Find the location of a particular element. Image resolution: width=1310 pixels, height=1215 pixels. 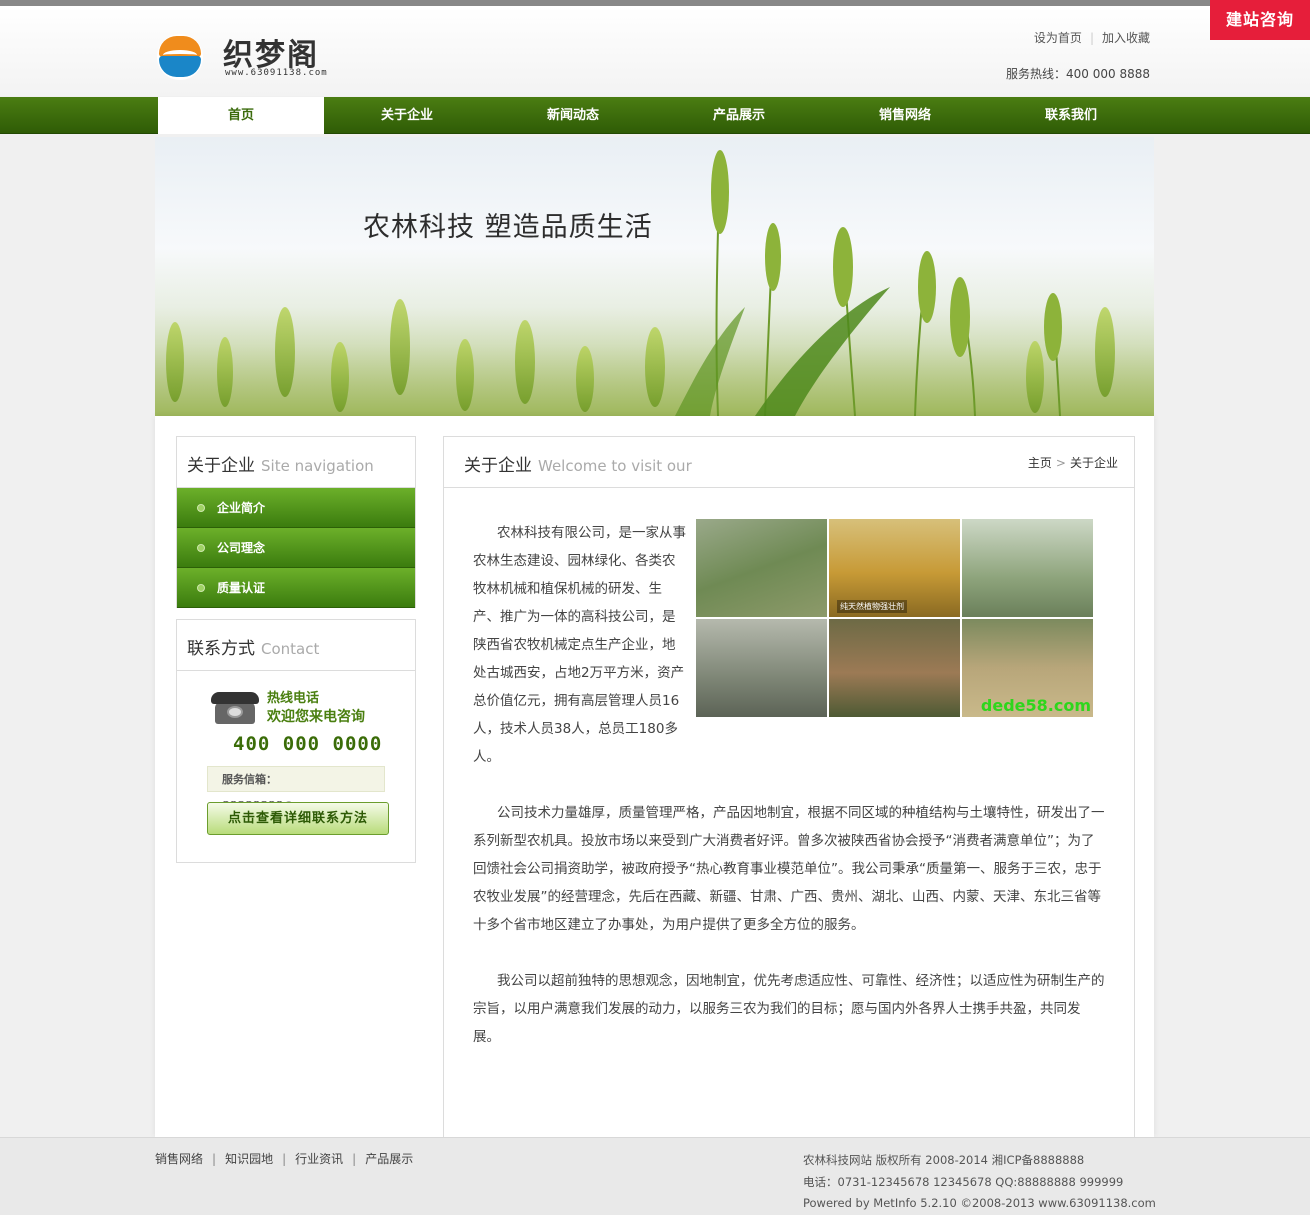

gallery-photo-harvester: dede58.com is located at coordinates (1027, 668).